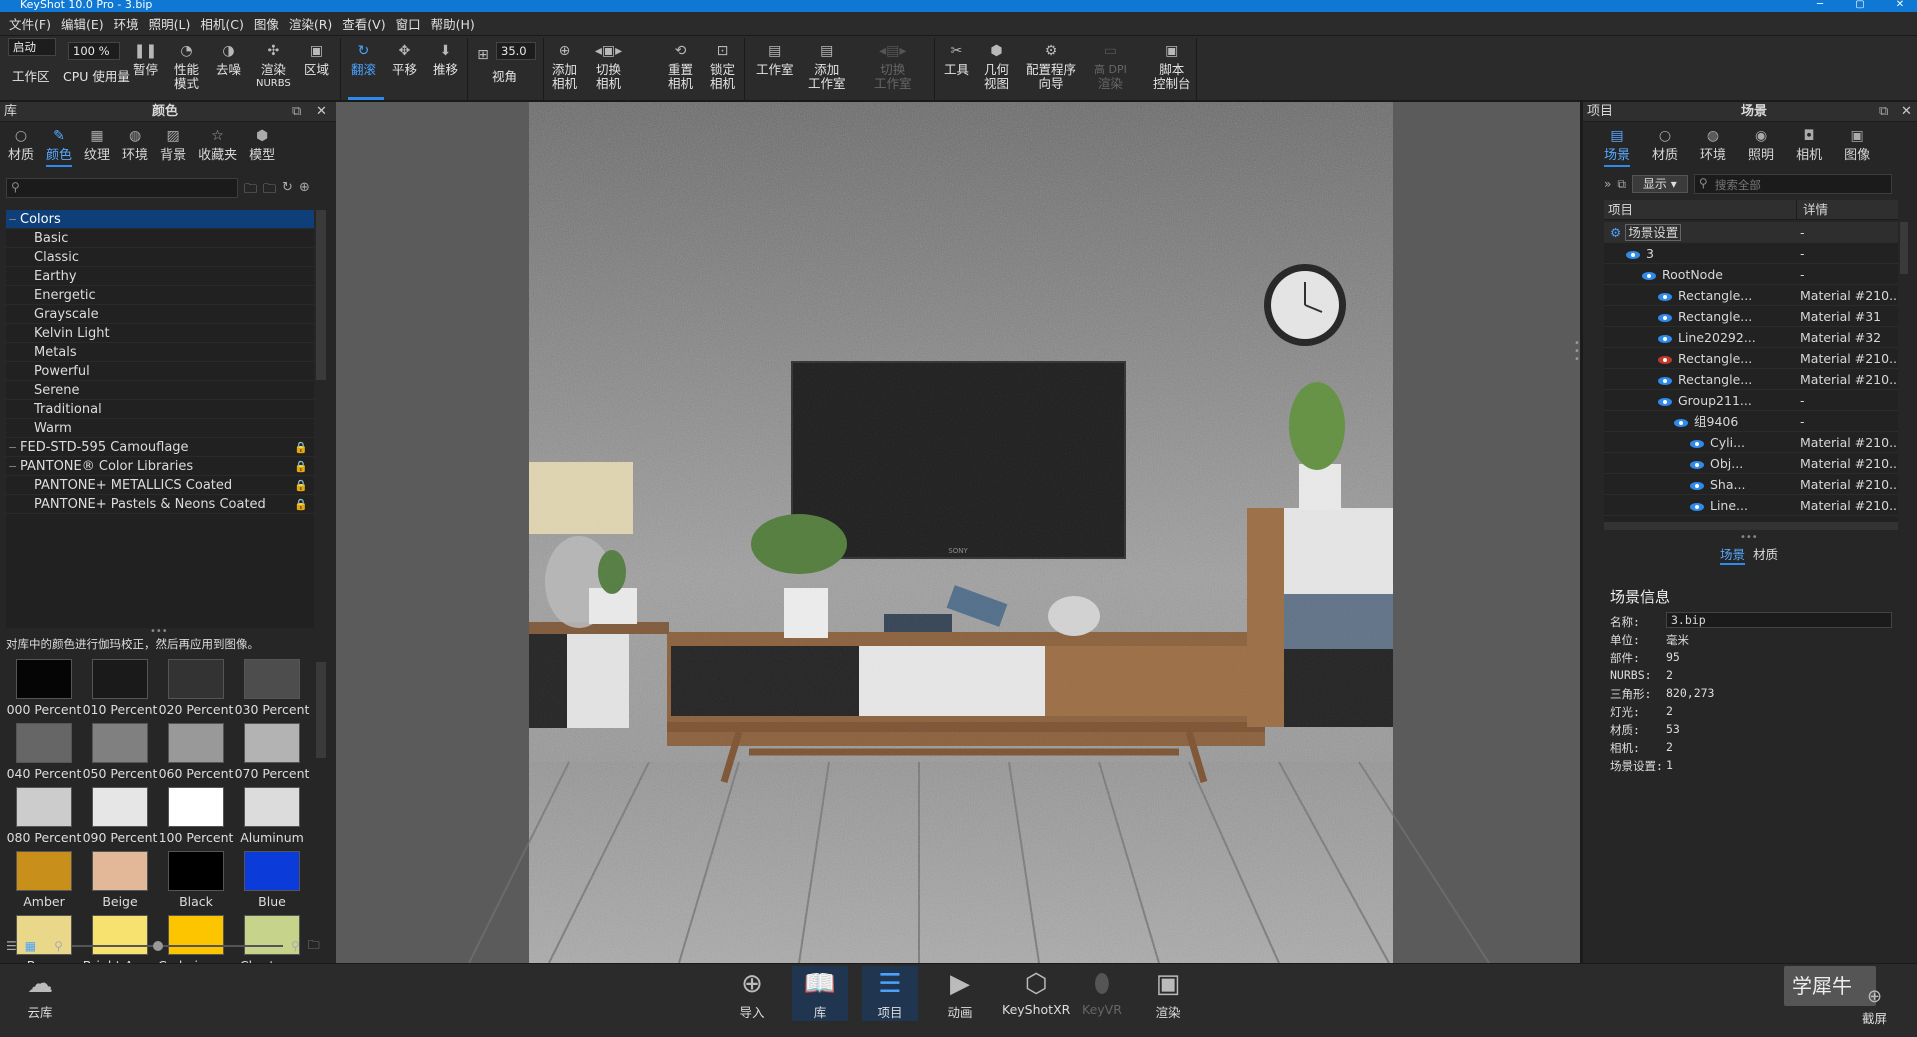  I want to click on color-swatch: 080 Percent, so click(44, 816).